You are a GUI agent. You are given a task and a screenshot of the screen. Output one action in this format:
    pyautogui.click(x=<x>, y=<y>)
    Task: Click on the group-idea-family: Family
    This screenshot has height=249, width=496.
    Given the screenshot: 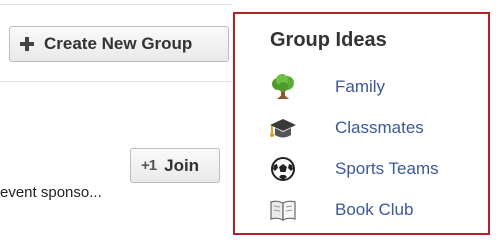 What is the action you would take?
    pyautogui.click(x=327, y=87)
    